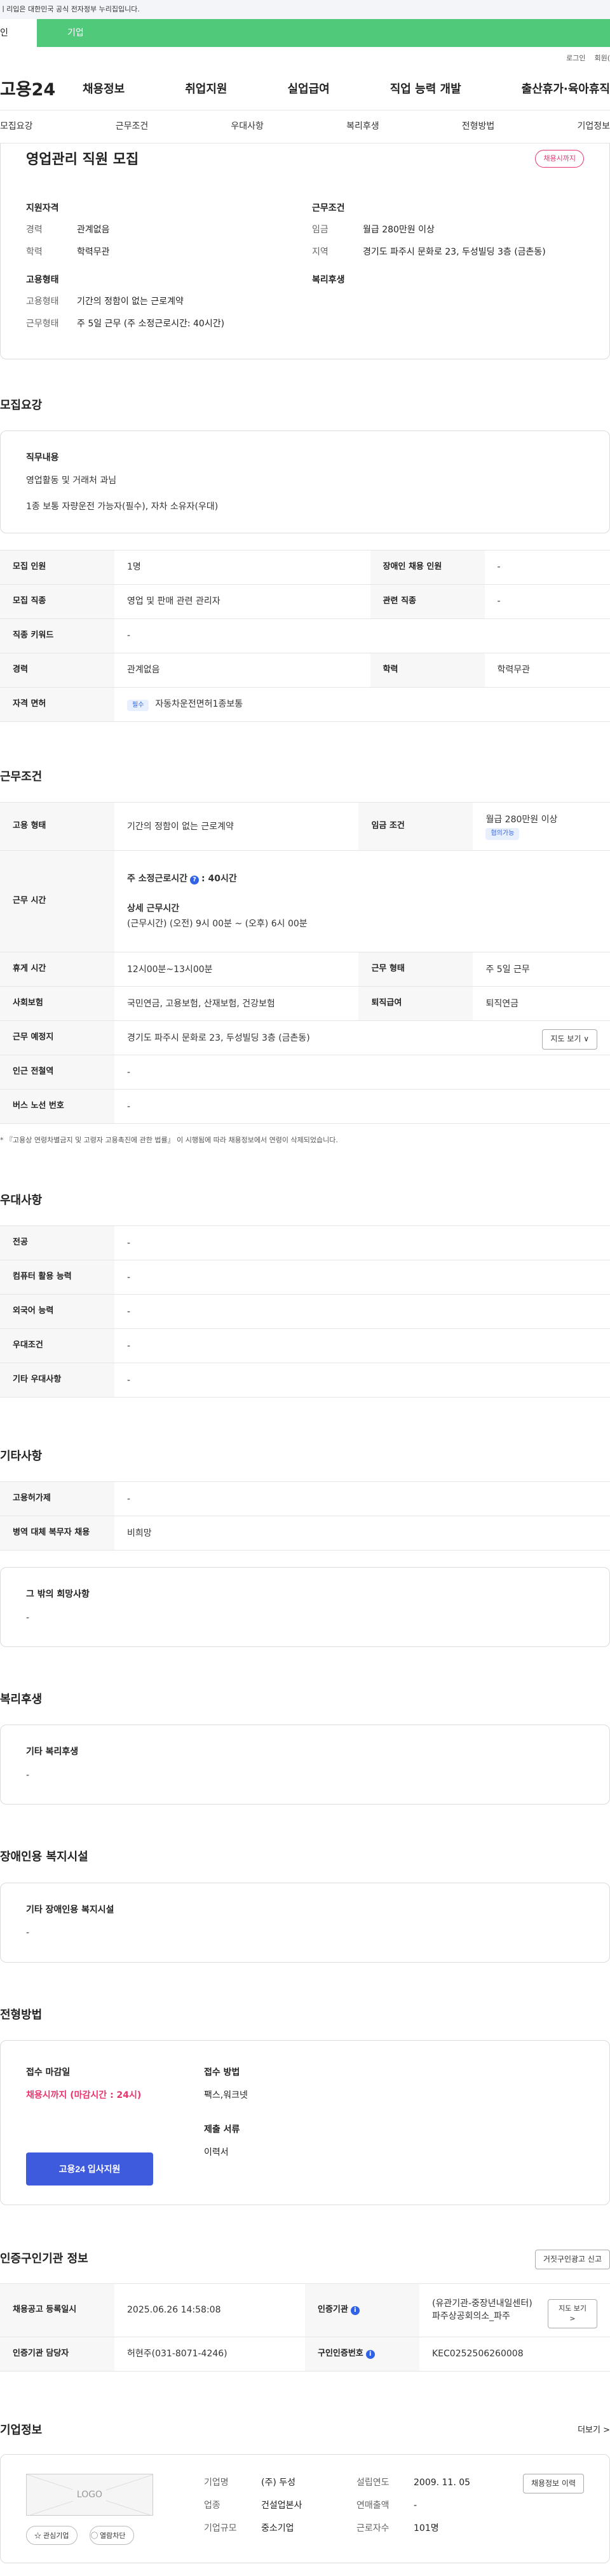 This screenshot has width=610, height=2576. I want to click on table-row: 모집 직종 영업 및 판매 관련 관리자 관련 직종 -, so click(305, 602).